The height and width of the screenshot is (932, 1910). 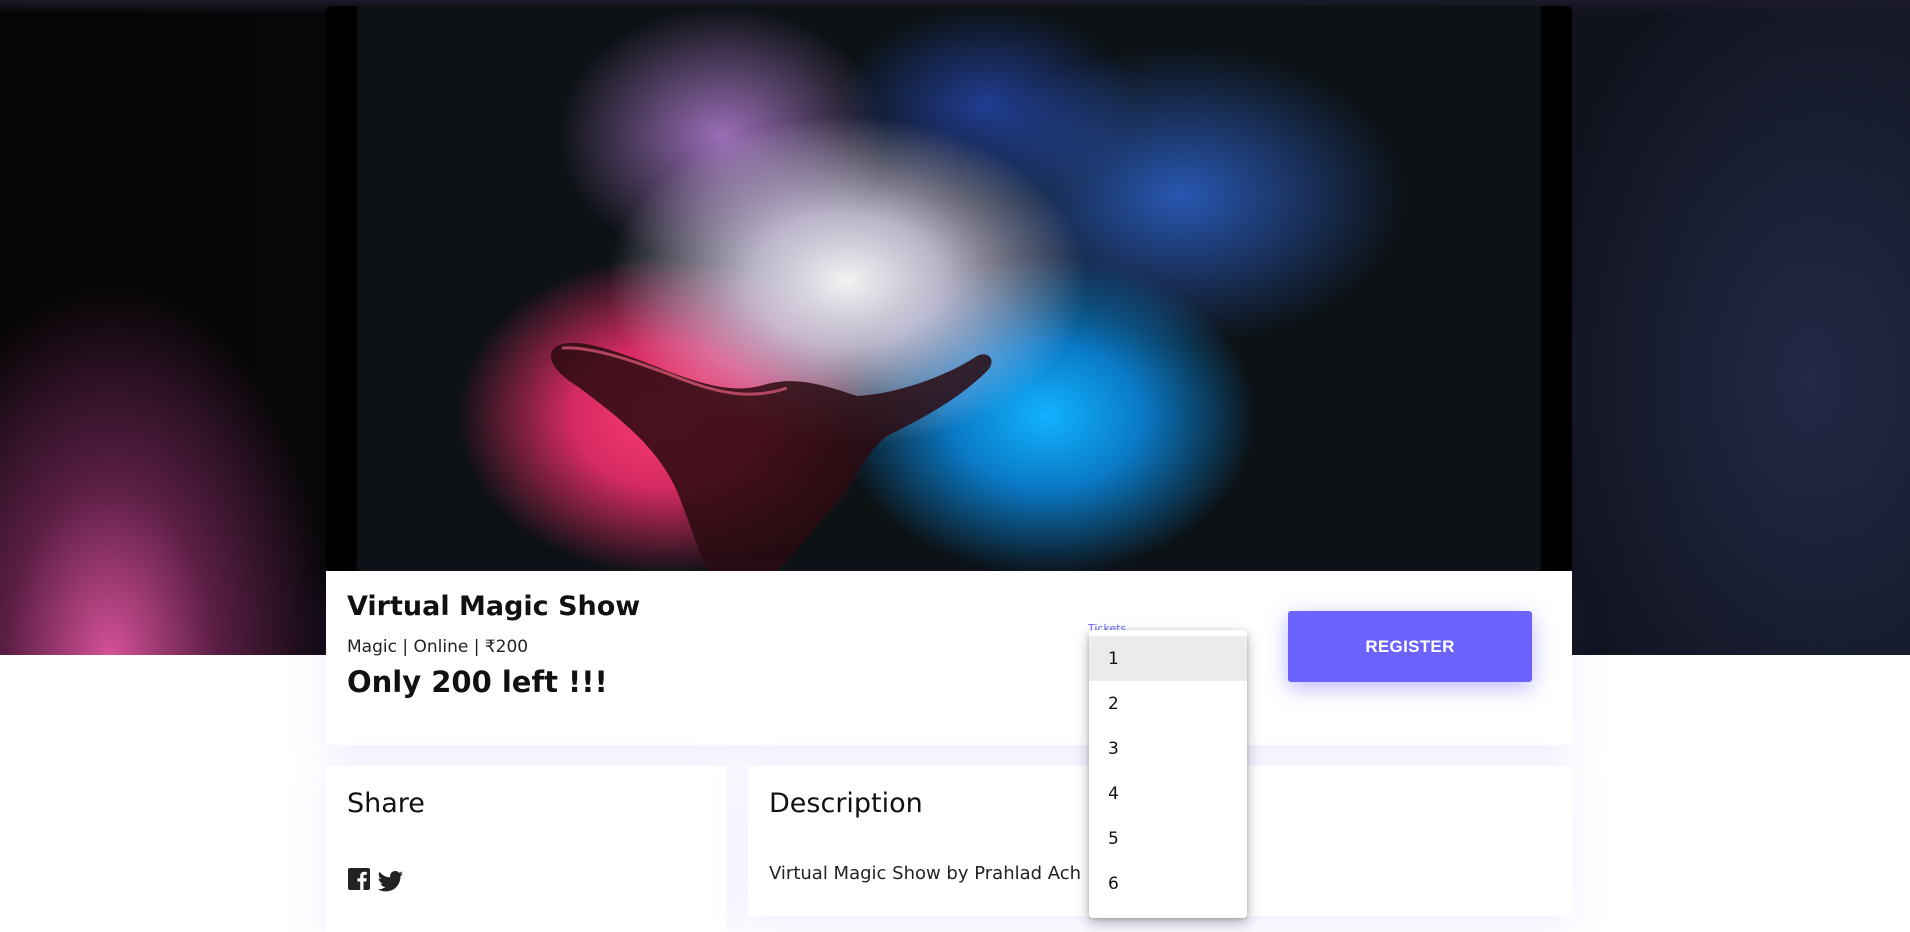 I want to click on social-links, so click(x=375, y=880).